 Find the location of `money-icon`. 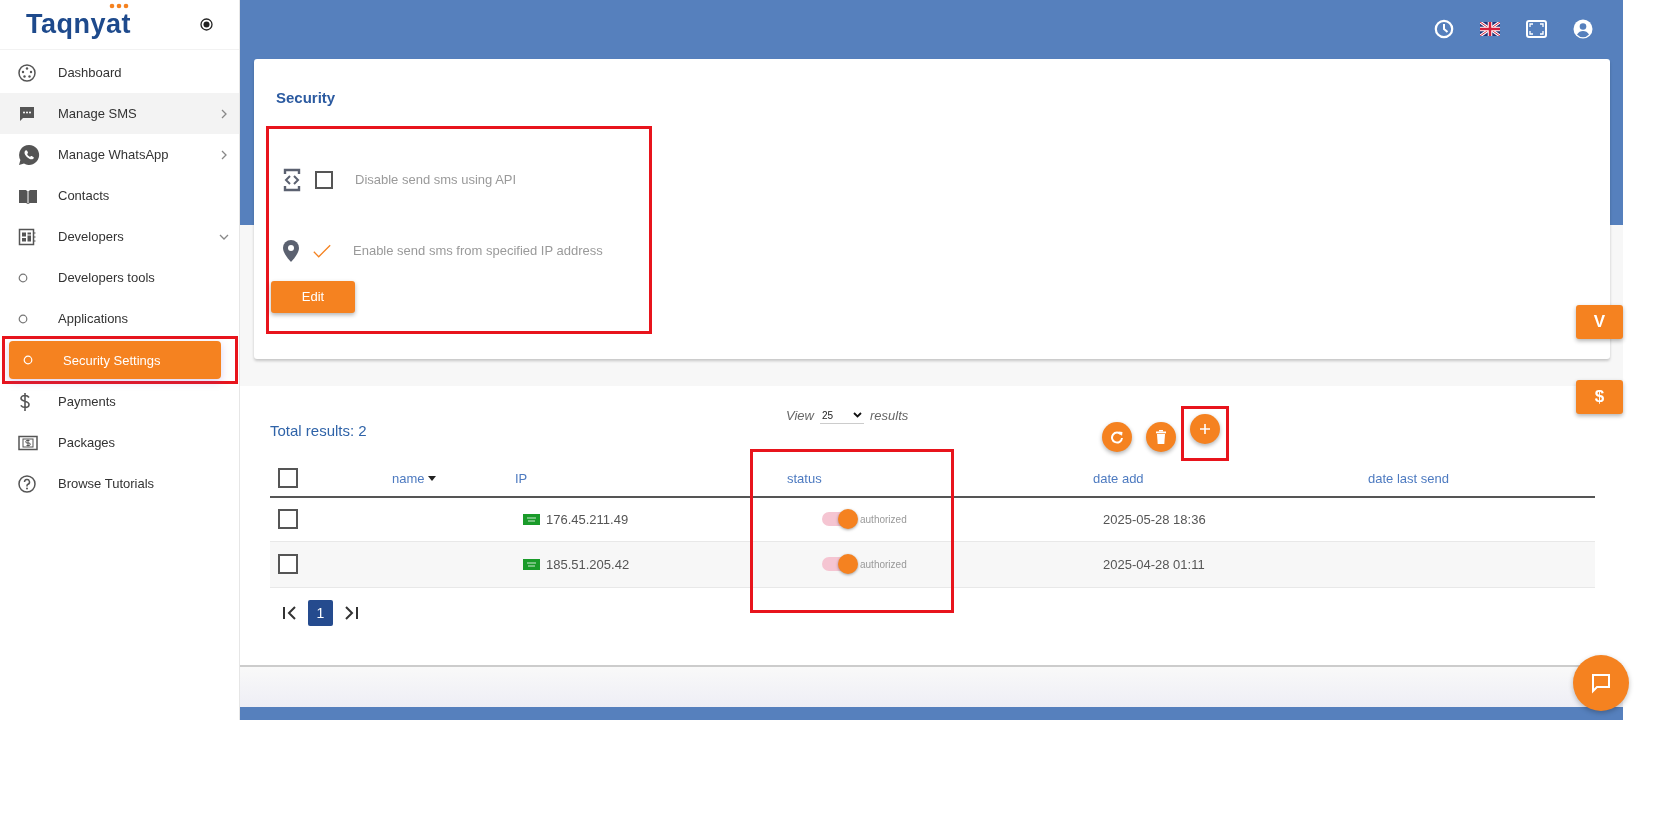

money-icon is located at coordinates (28, 442).